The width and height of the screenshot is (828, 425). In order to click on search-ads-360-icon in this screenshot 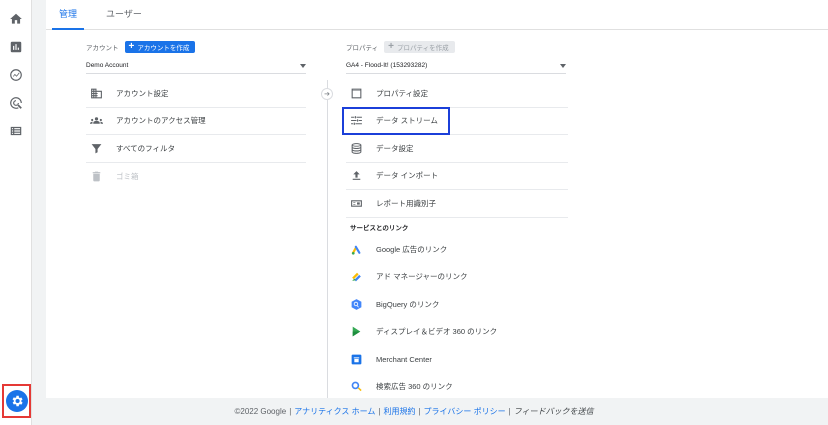, I will do `click(359, 386)`.